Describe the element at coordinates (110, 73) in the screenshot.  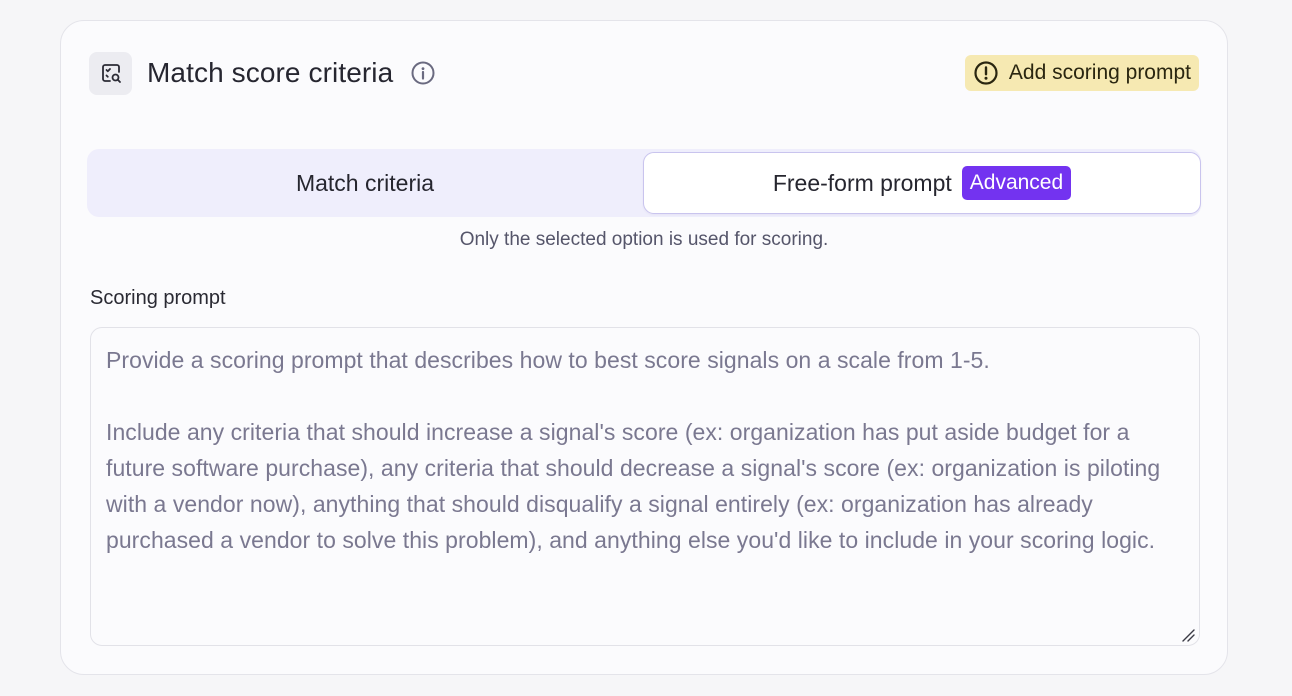
I see `search-list-icon` at that location.